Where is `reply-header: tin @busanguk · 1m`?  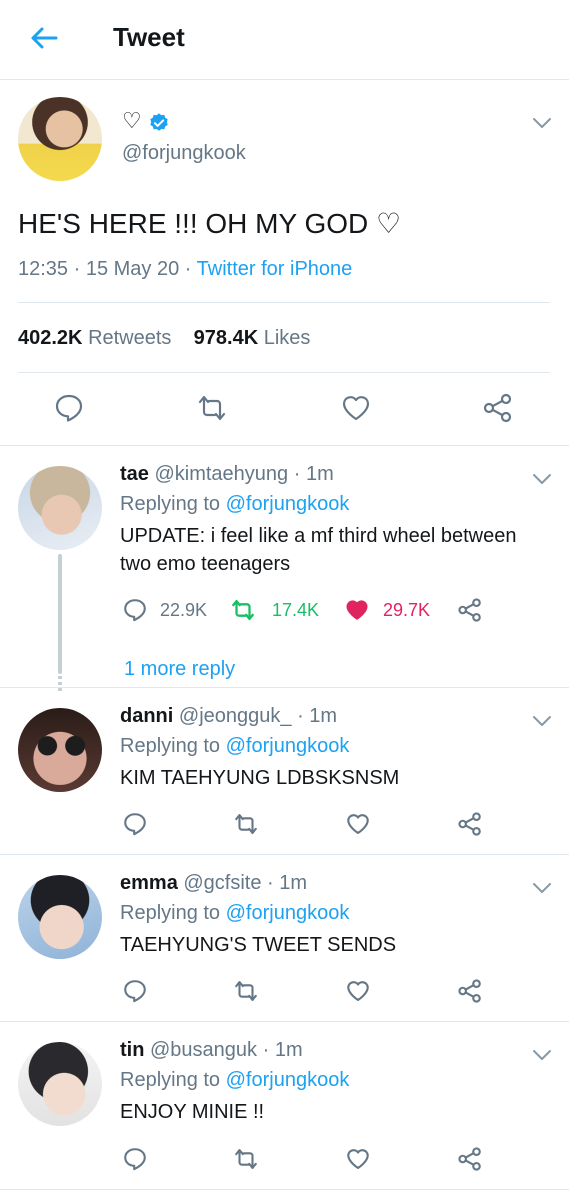
reply-header: tin @busanguk · 1m is located at coordinates (211, 1050).